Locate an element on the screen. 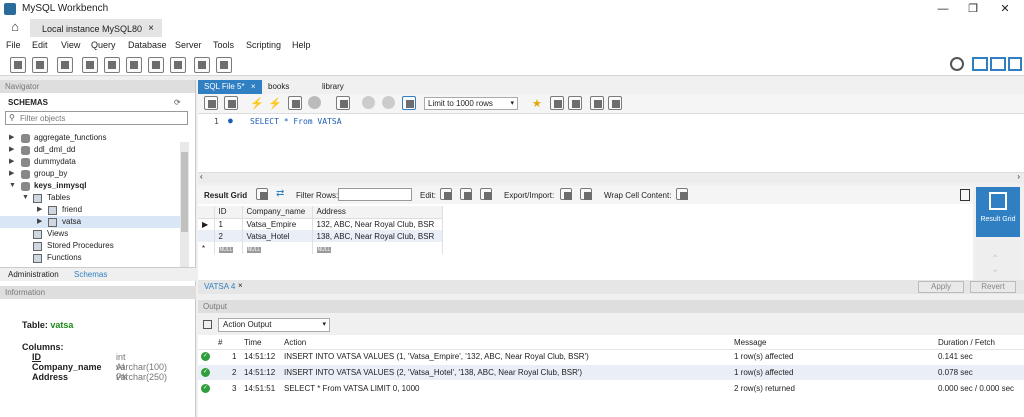 This screenshot has height=417, width=1024. export-icon is located at coordinates (566, 194).